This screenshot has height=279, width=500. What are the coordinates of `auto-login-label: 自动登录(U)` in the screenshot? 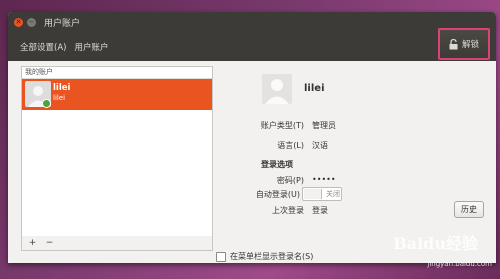 It's located at (277, 194).